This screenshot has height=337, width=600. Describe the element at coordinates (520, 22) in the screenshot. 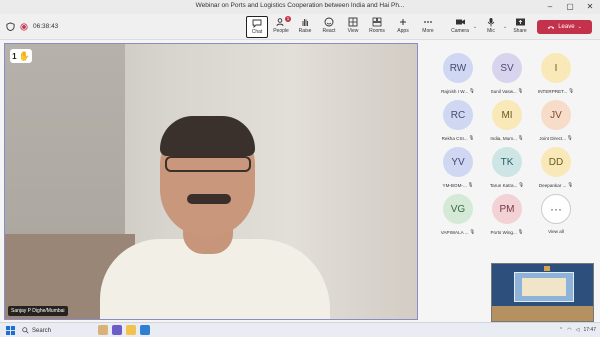

I see `share-icon` at that location.